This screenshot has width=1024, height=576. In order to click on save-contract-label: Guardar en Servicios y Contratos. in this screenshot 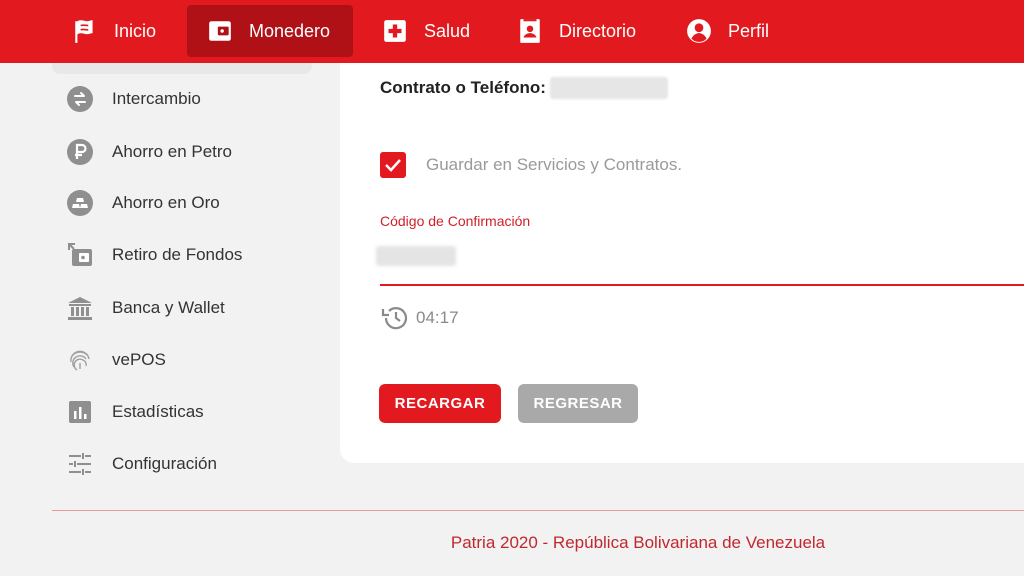, I will do `click(554, 164)`.